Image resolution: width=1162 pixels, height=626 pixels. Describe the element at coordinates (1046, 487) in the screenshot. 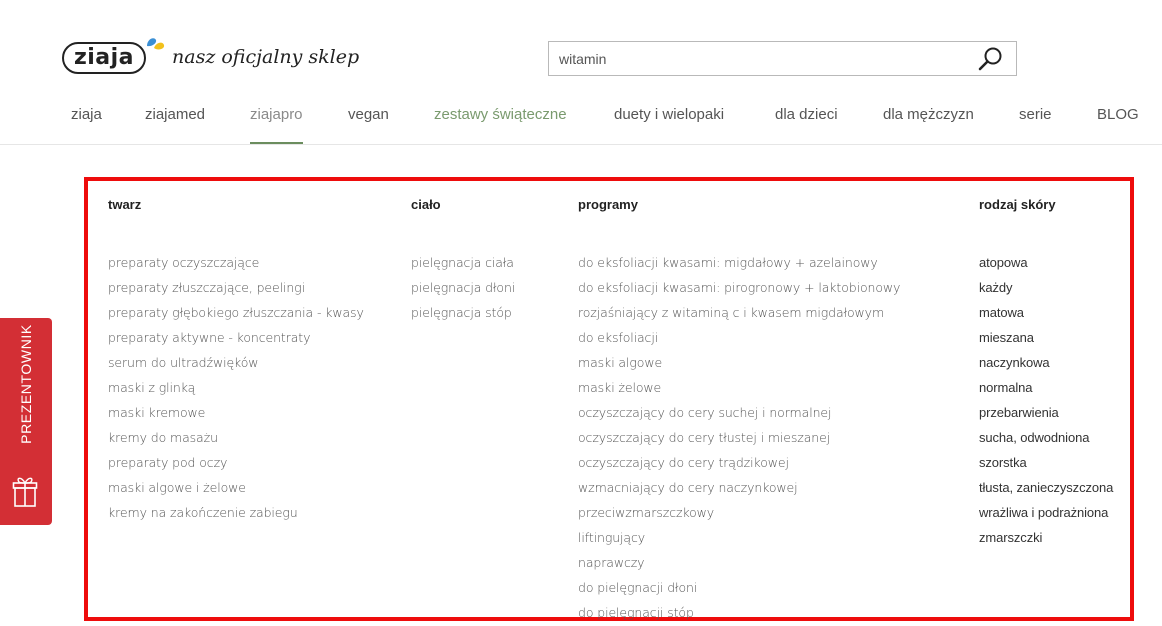

I see `menu-link: tłusta, zanieczyszczona` at that location.